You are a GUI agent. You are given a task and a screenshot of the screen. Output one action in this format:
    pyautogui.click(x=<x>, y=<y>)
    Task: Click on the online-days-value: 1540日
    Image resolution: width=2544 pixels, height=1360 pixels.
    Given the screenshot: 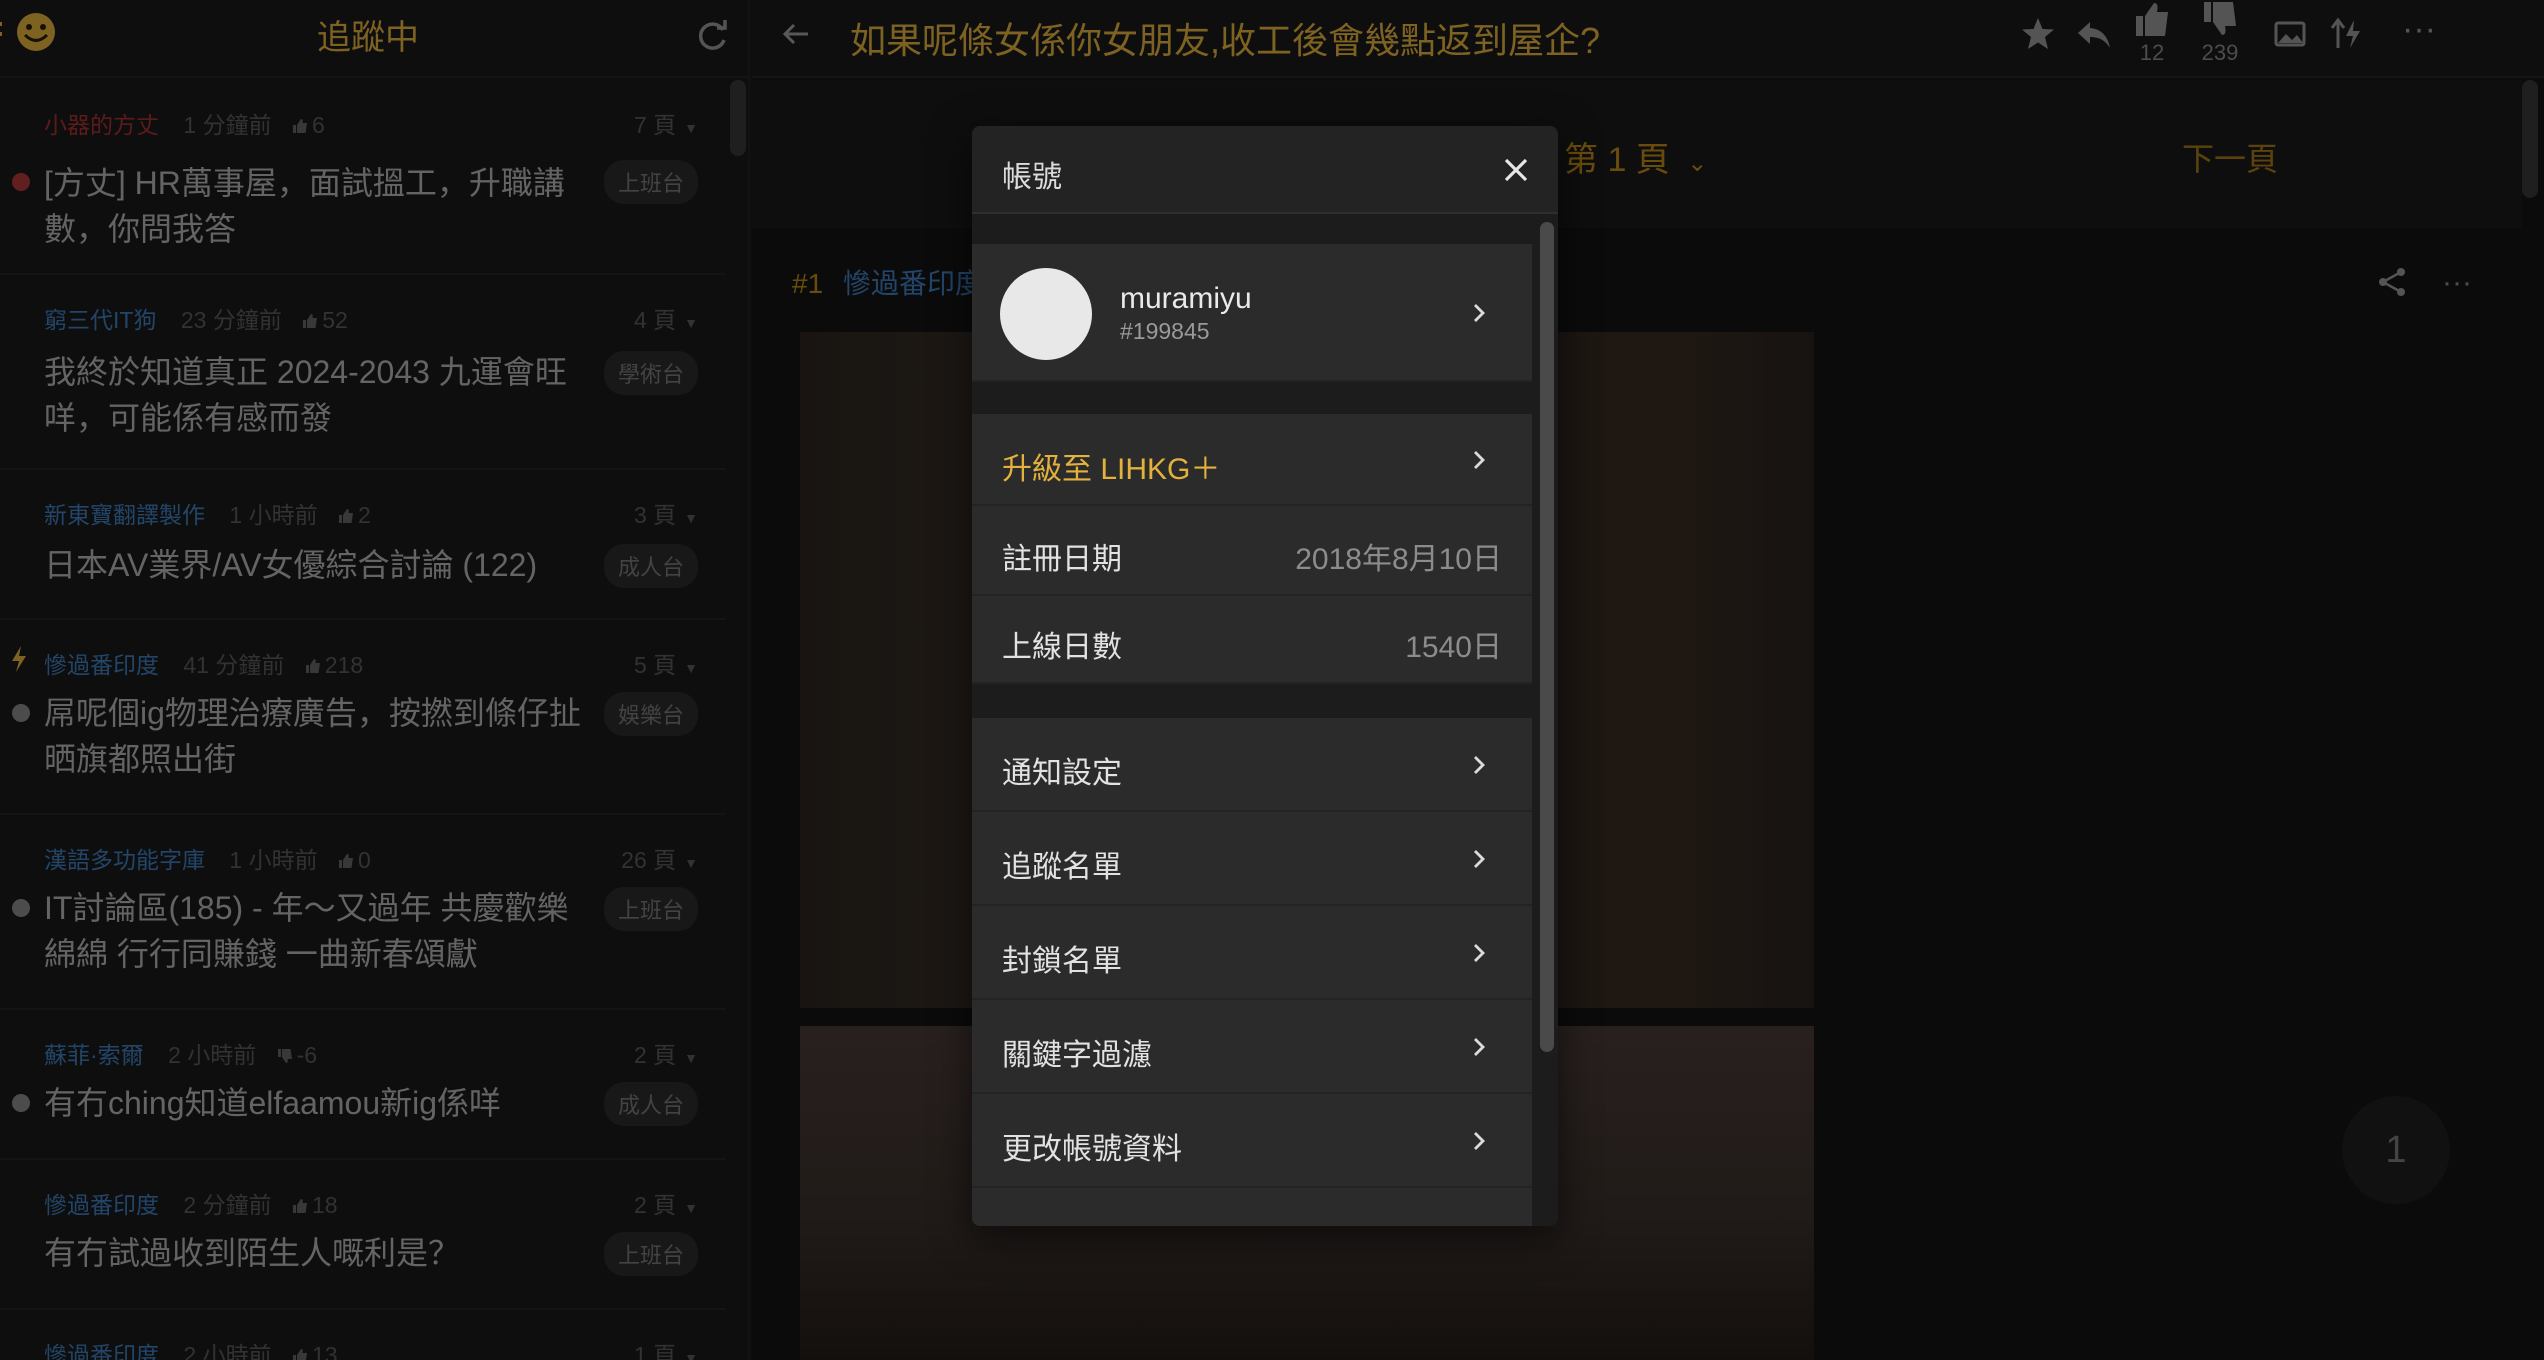 What is the action you would take?
    pyautogui.click(x=1453, y=647)
    